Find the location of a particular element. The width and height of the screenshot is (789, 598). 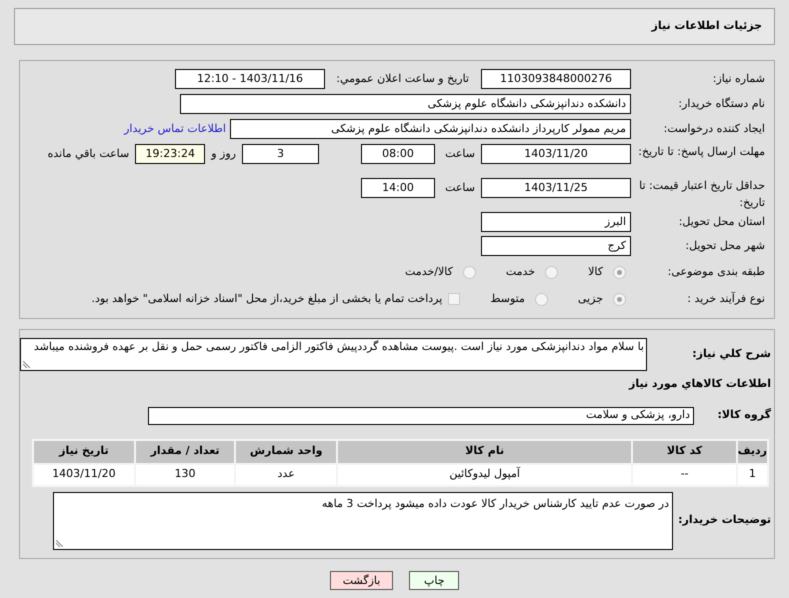

buyer-notes-label: توضیحات خریدار: is located at coordinates (724, 519).